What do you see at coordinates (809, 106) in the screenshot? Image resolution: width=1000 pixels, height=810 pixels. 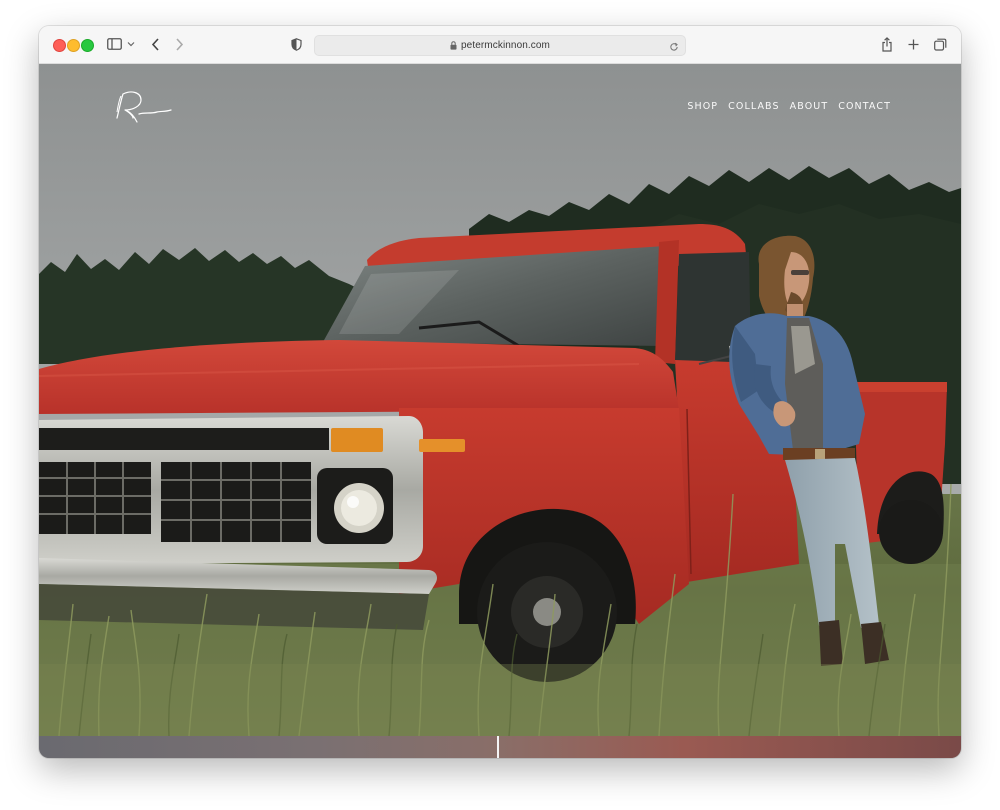 I see `nav-about: ABOUT` at bounding box center [809, 106].